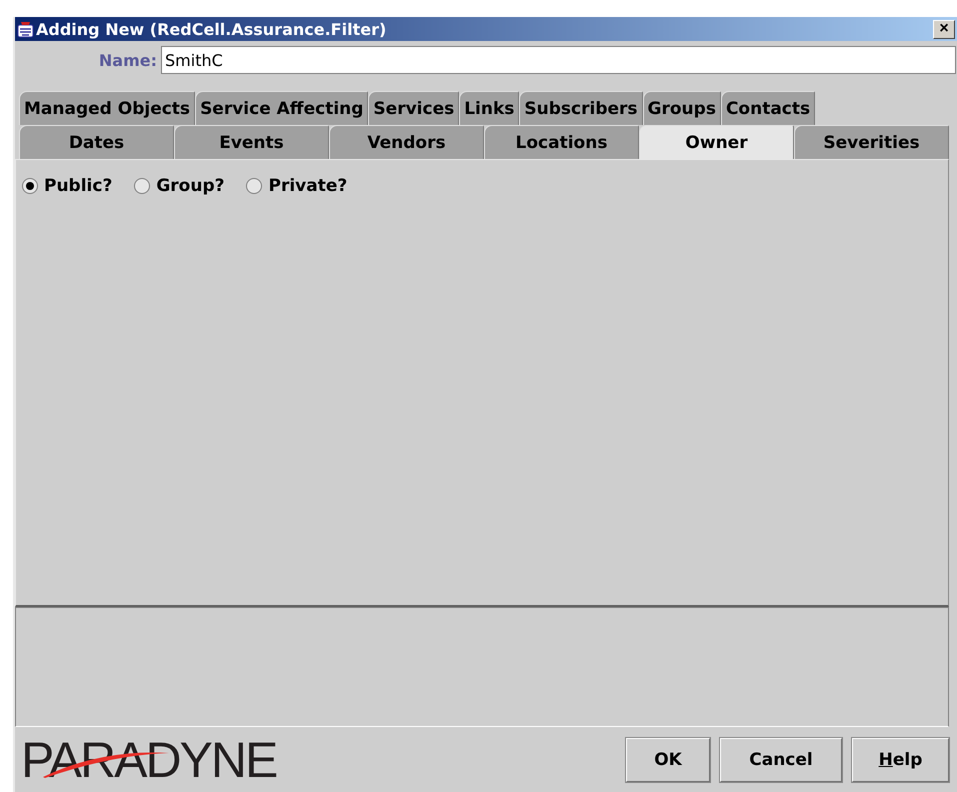  What do you see at coordinates (489, 108) in the screenshot?
I see `tab: Links` at bounding box center [489, 108].